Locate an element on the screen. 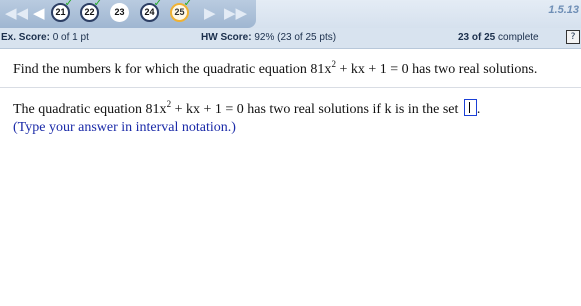 The width and height of the screenshot is (581, 306). homework-score: HW Score: 92% (23 of 25 pts) is located at coordinates (268, 37).